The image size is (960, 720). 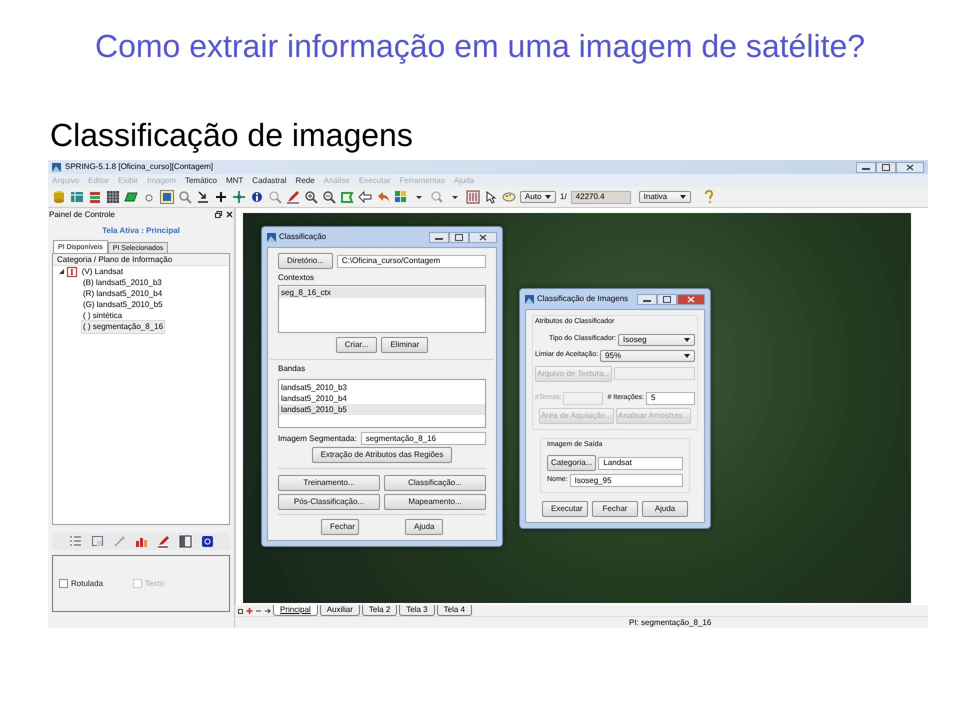 What do you see at coordinates (269, 180) in the screenshot?
I see `menu-item: Cadastral` at bounding box center [269, 180].